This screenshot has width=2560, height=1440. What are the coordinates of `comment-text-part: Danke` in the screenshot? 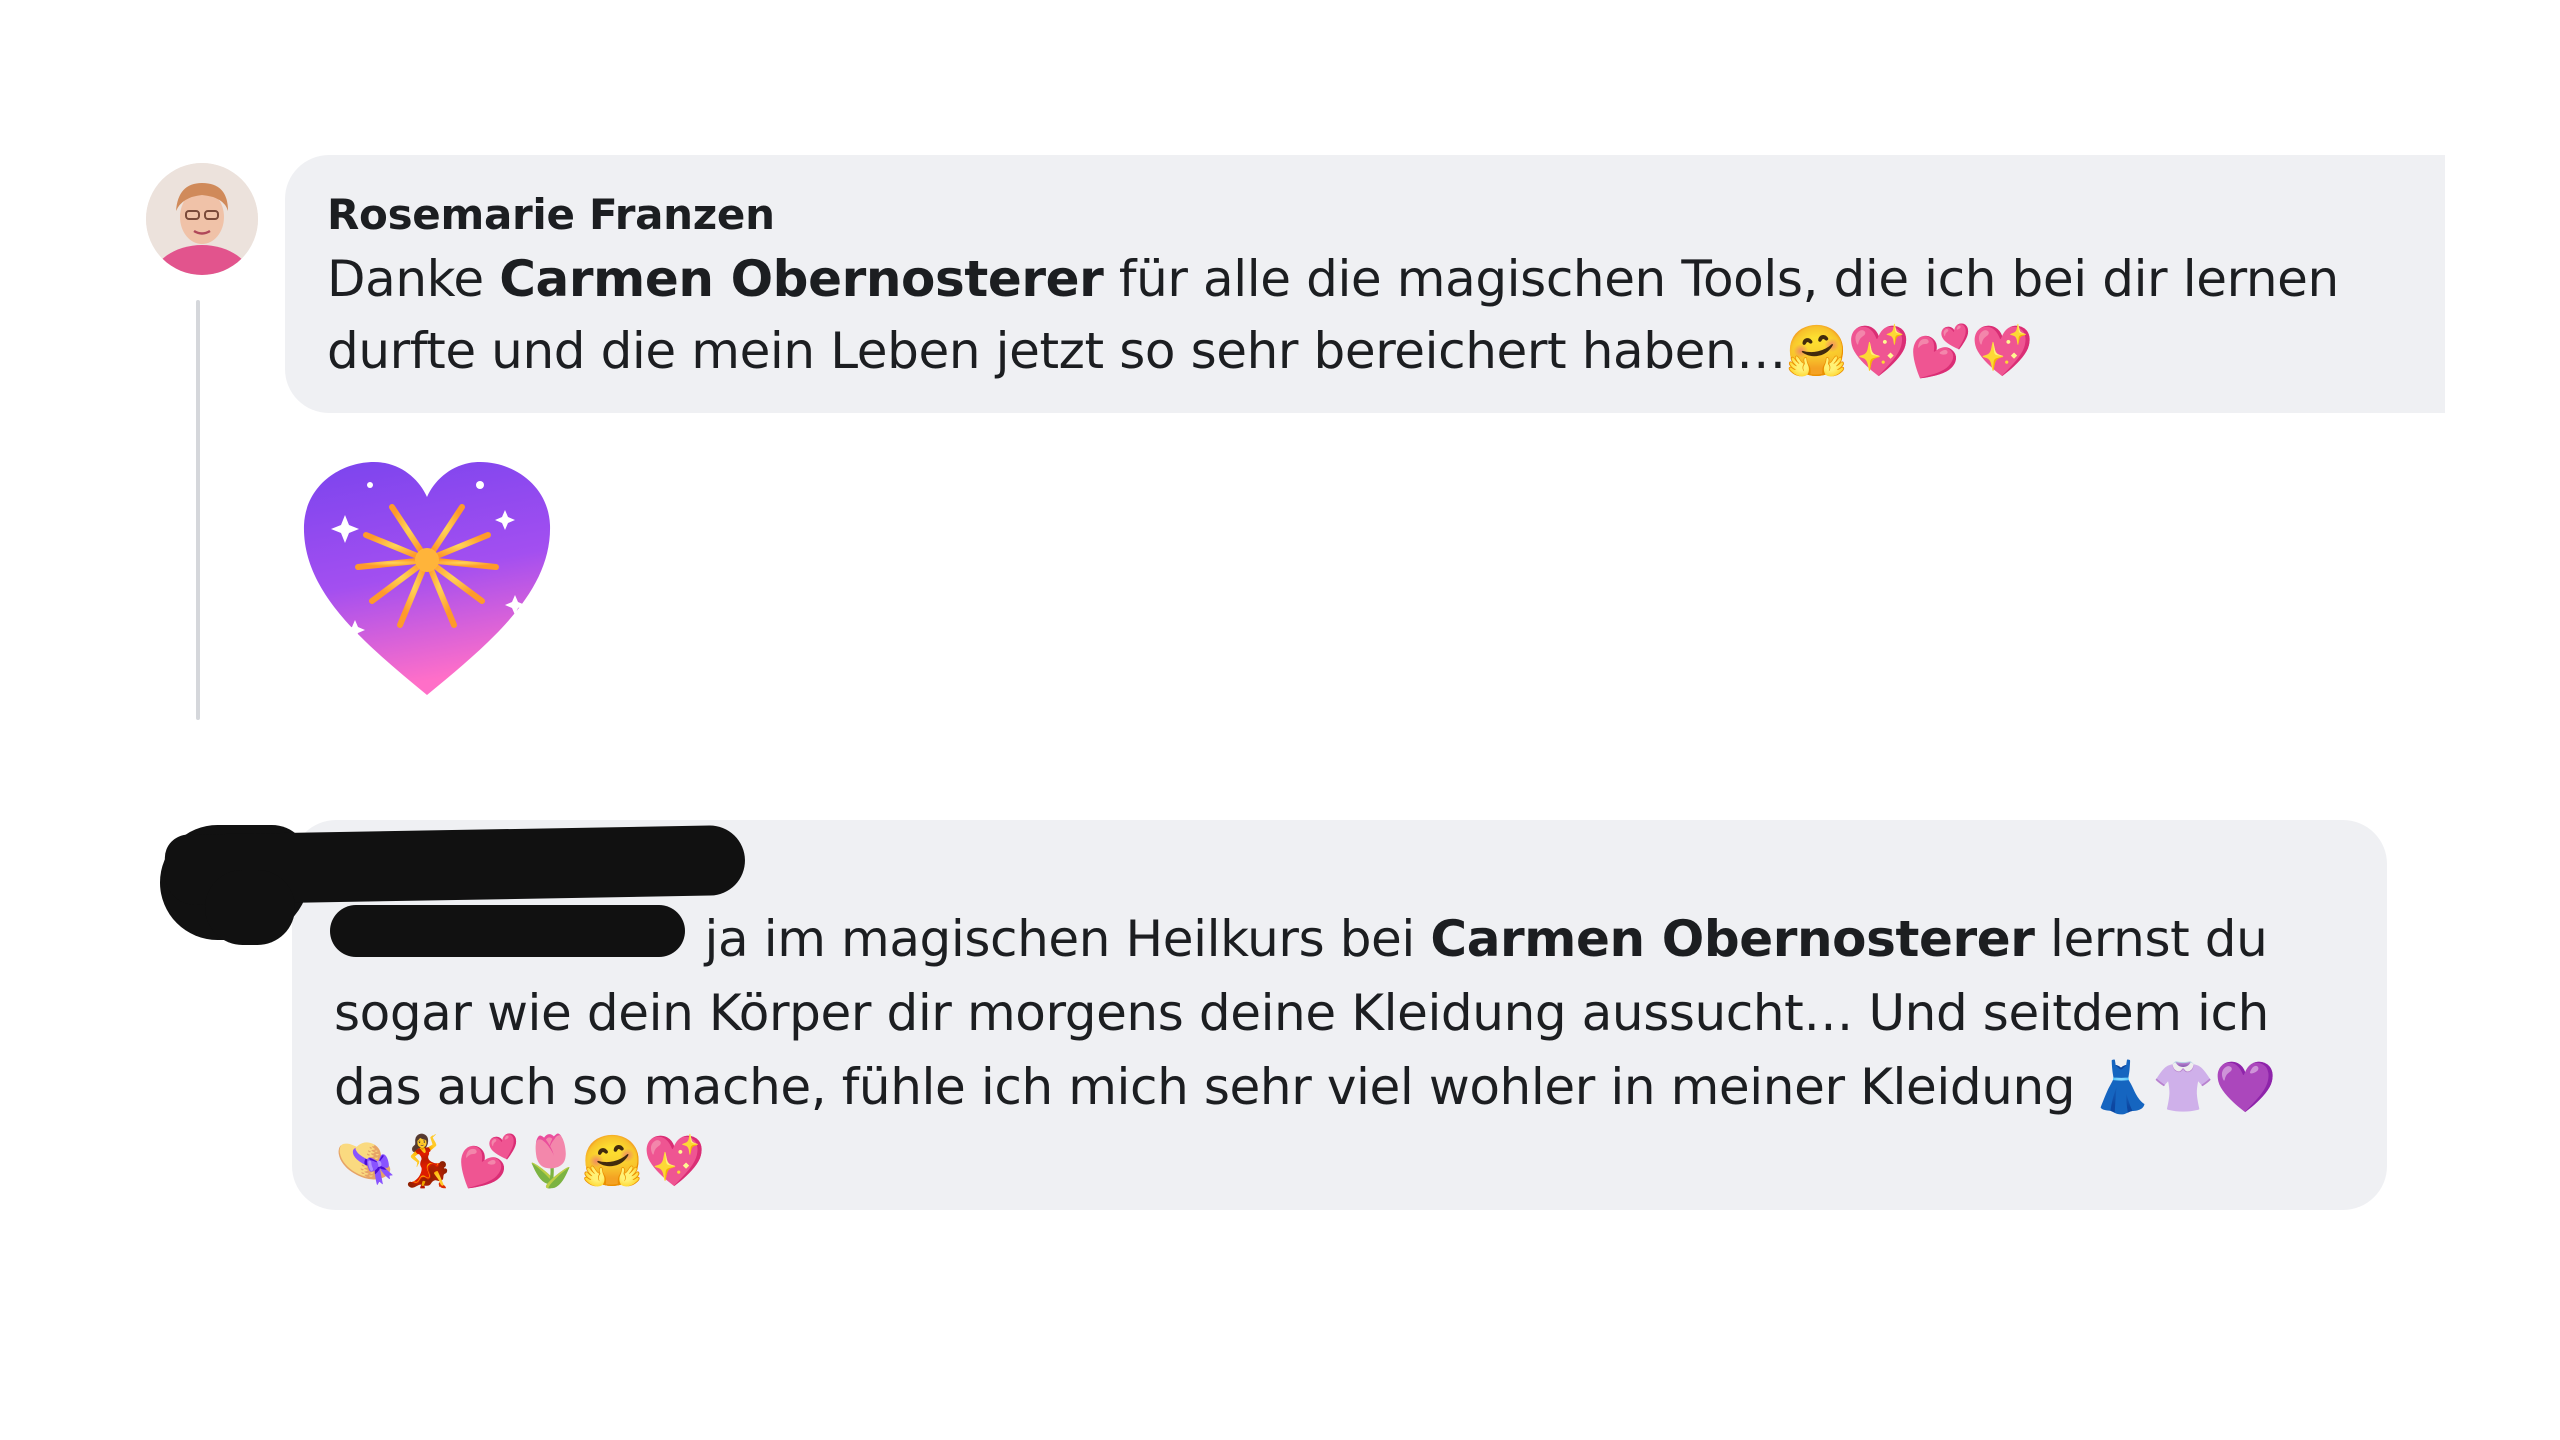 It's located at (413, 279).